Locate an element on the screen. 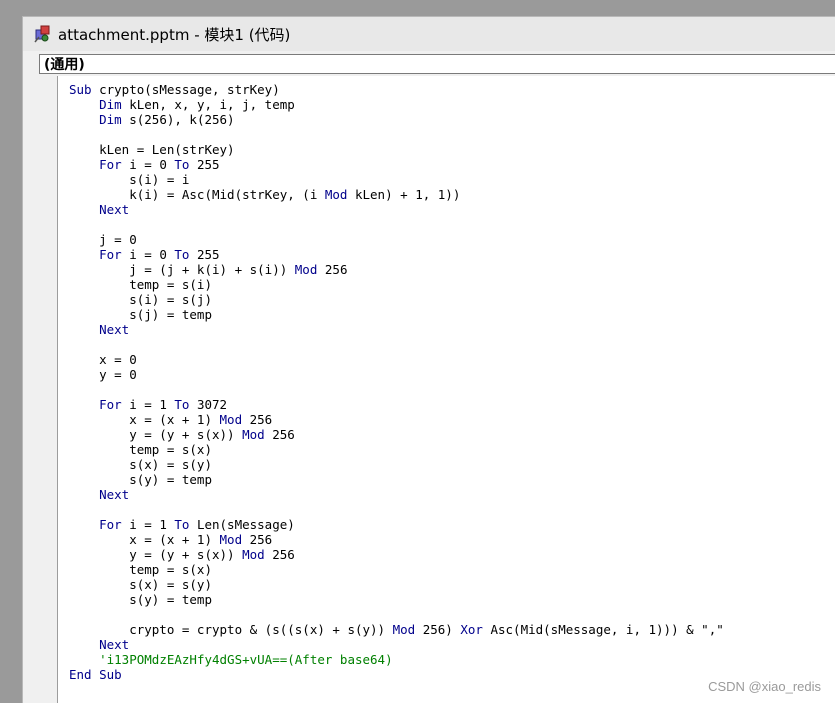 This screenshot has height=703, width=835. code-line: 'i13POMdzEAzHfy4dGS+vUA==(After base64) is located at coordinates (396, 659).